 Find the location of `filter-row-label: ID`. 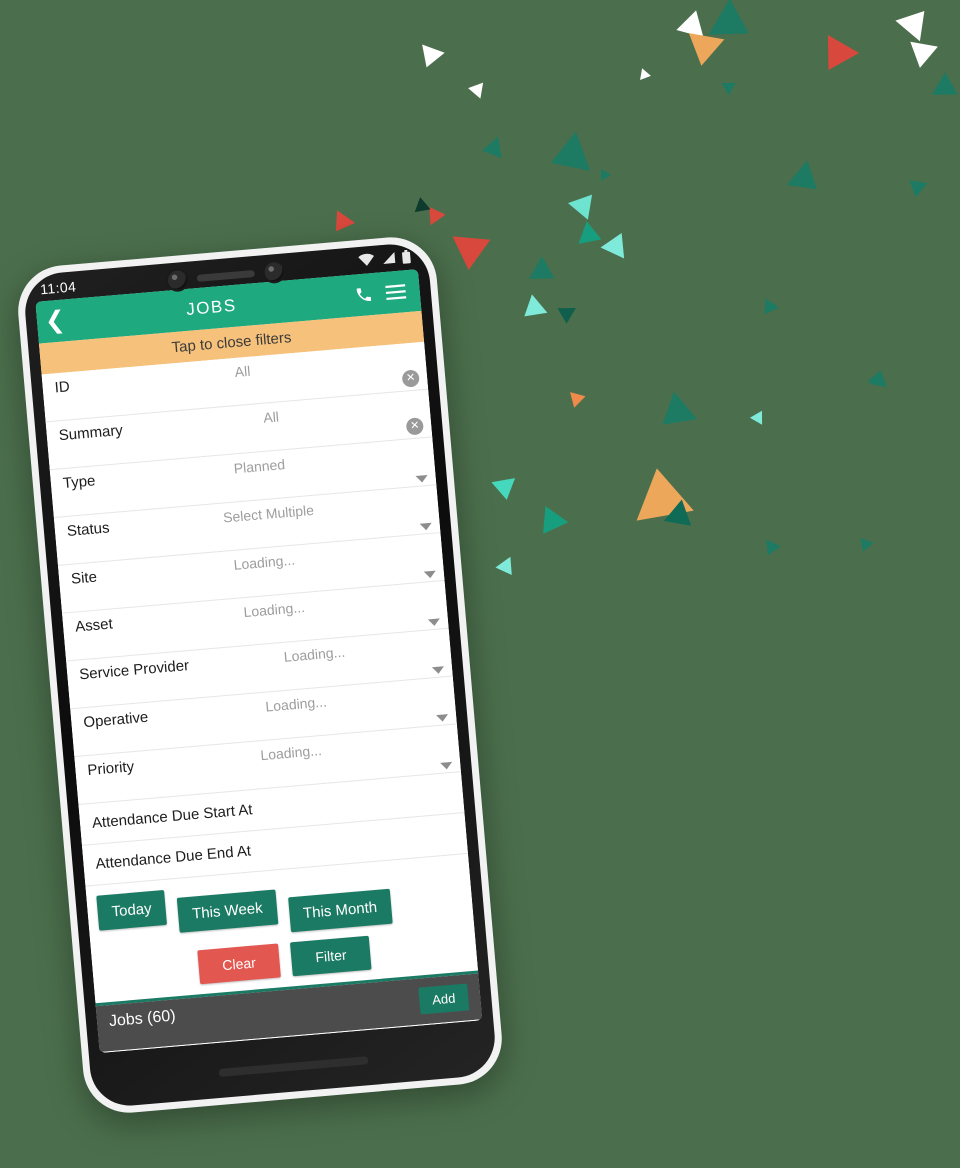

filter-row-label: ID is located at coordinates (62, 387).